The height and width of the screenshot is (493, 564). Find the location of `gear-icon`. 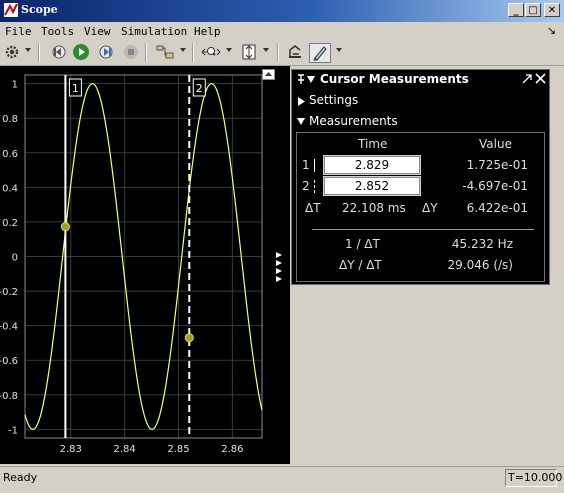

gear-icon is located at coordinates (12, 52).